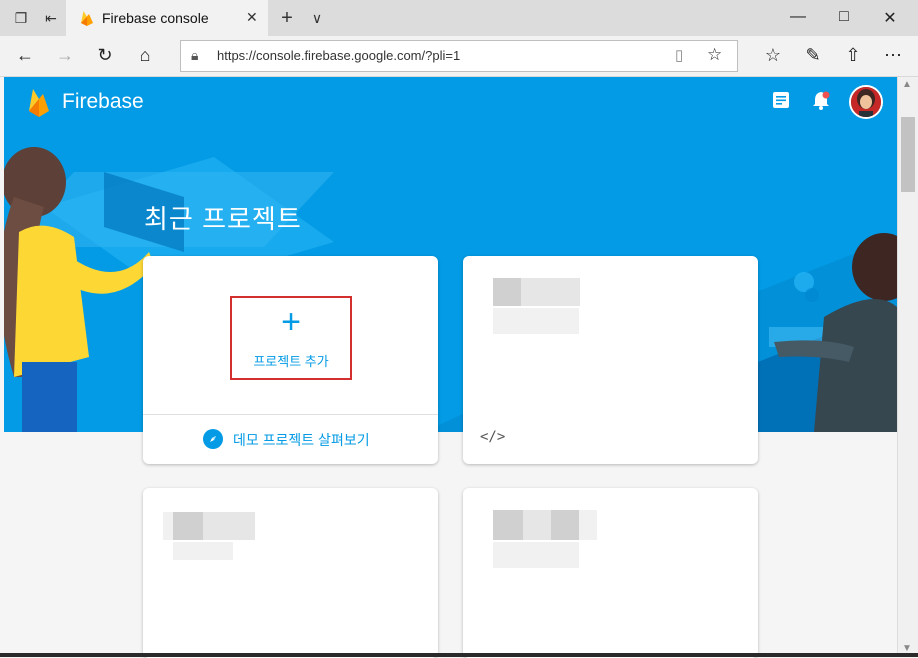 The width and height of the screenshot is (918, 658). Describe the element at coordinates (908, 154) in the screenshot. I see `scroll-thumb` at that location.